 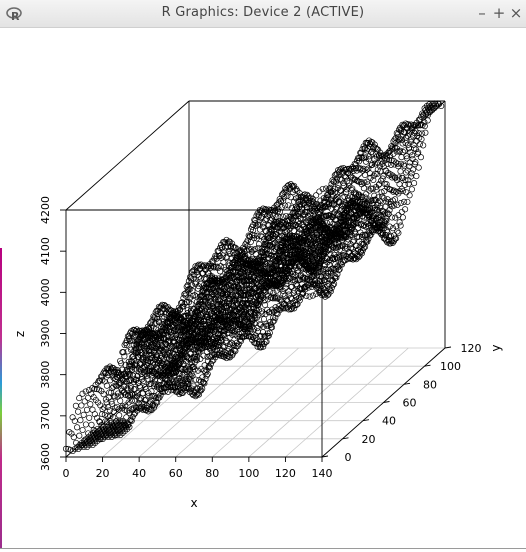 I want to click on left-color-strip, so click(x=1, y=398).